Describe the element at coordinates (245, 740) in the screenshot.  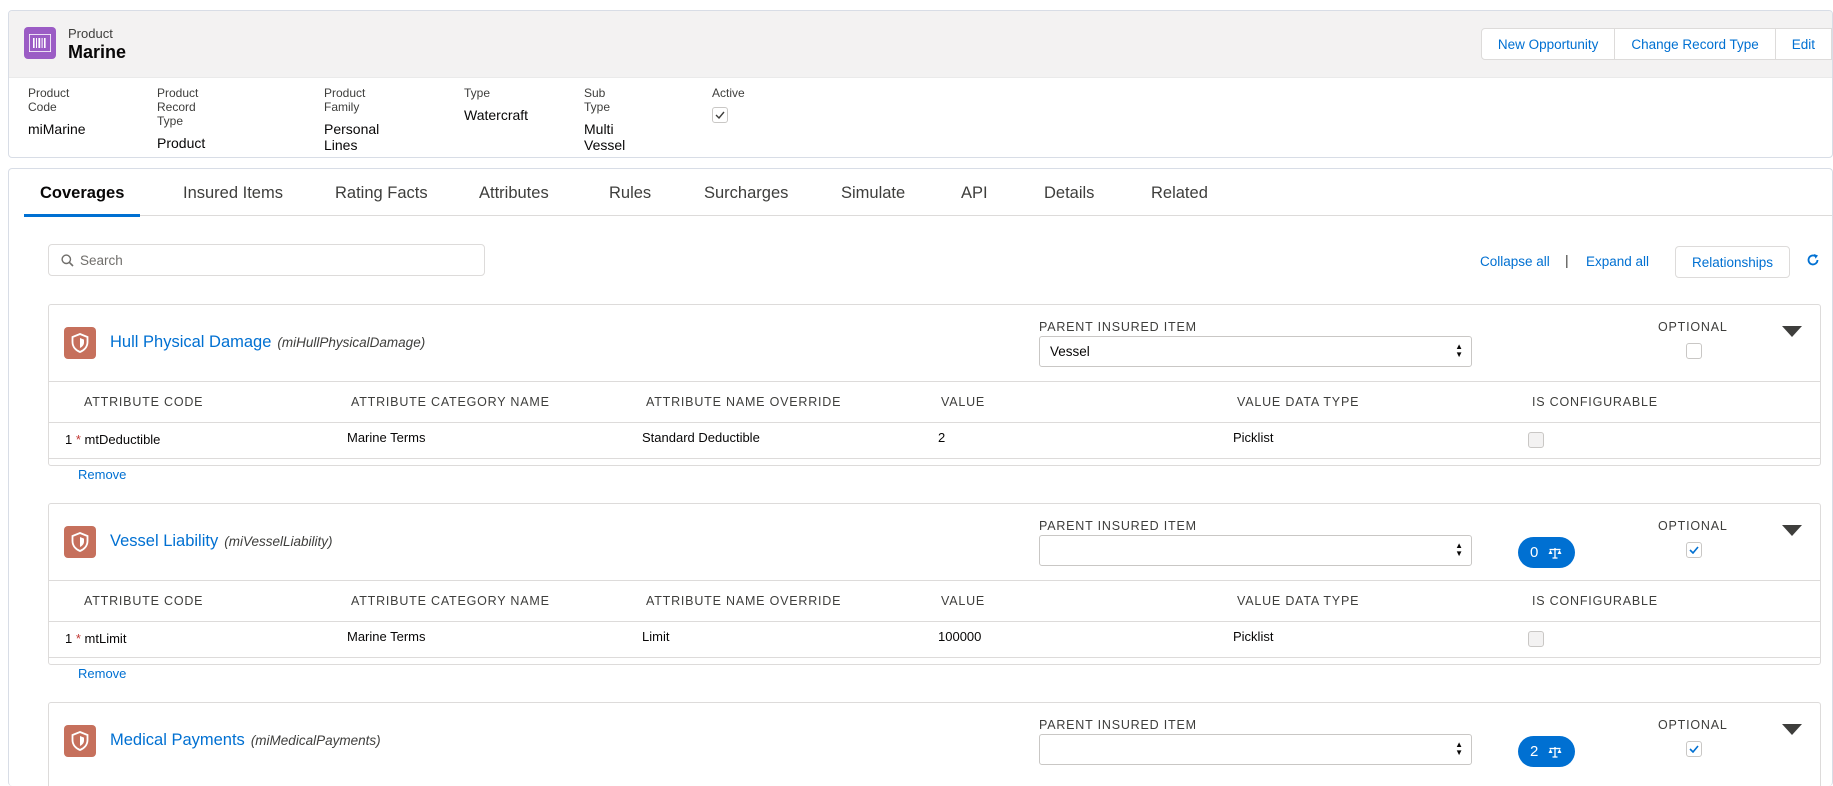
I see `coverage-name-link: Medical Payments (miMedicalPayments)` at that location.